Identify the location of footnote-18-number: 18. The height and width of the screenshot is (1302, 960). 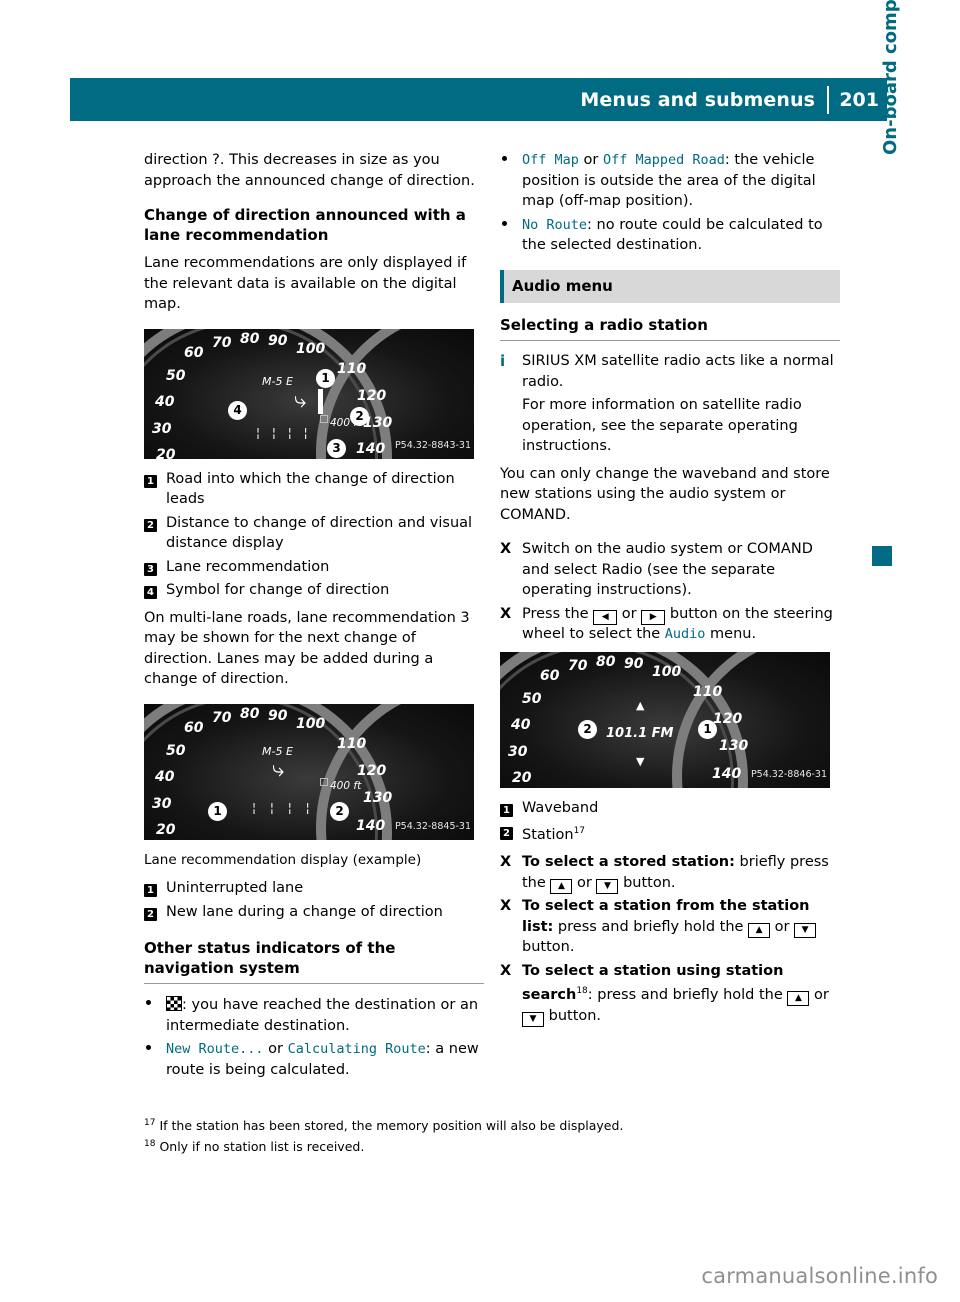
(150, 1144).